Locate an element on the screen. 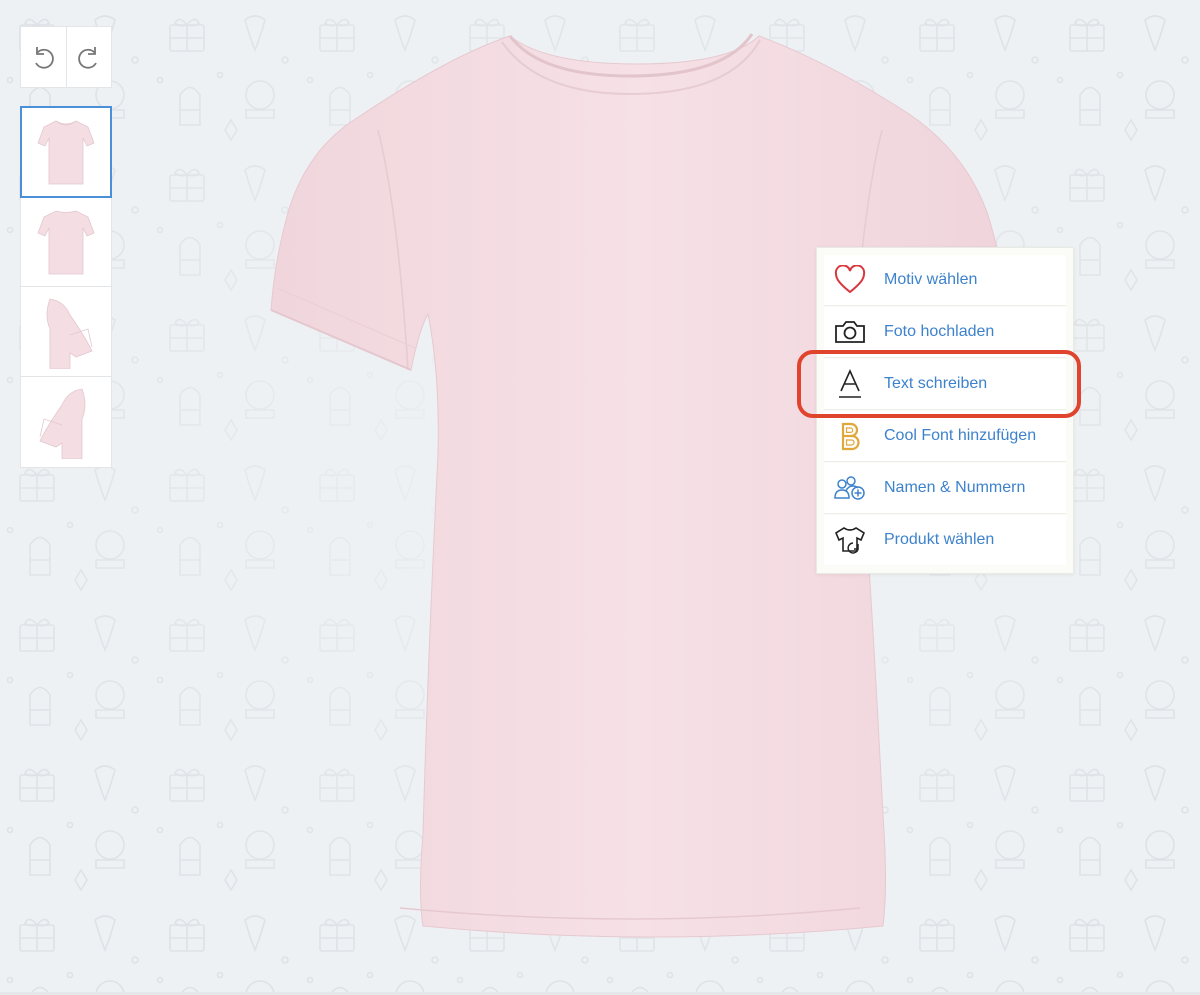  menu-item-choose-product: Produkt wählen is located at coordinates (945, 540).